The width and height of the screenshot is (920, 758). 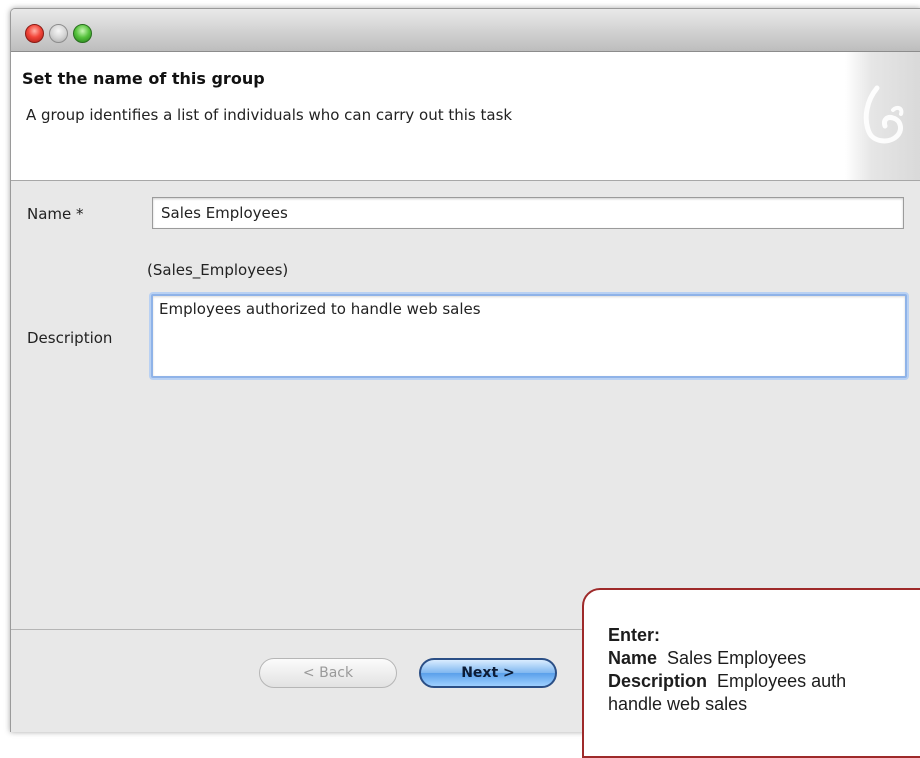 I want to click on callout-description-key: Description, so click(x=658, y=681).